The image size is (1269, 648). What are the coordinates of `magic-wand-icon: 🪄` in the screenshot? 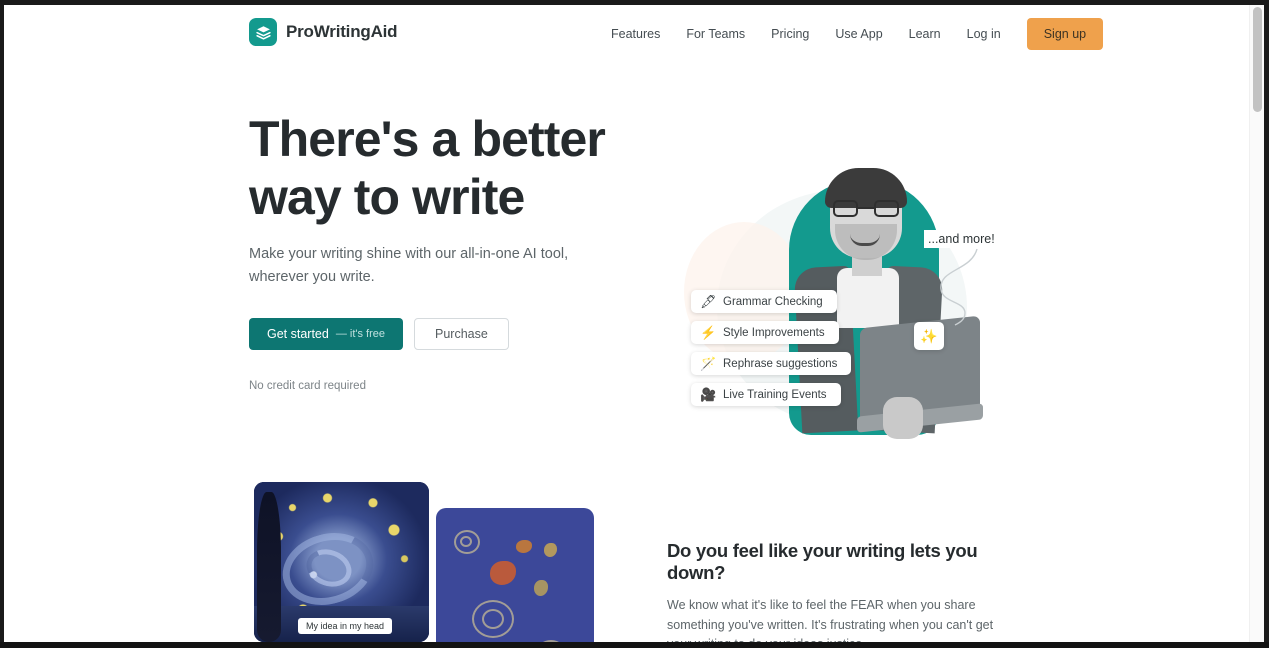 It's located at (708, 363).